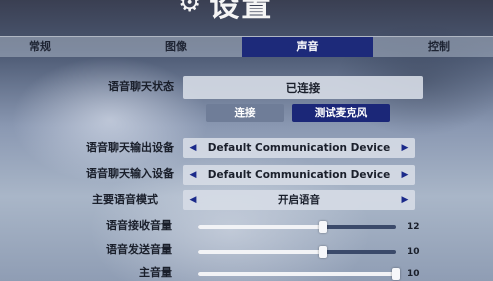  Describe the element at coordinates (191, 9) in the screenshot. I see `gear-icon: ⚙` at that location.